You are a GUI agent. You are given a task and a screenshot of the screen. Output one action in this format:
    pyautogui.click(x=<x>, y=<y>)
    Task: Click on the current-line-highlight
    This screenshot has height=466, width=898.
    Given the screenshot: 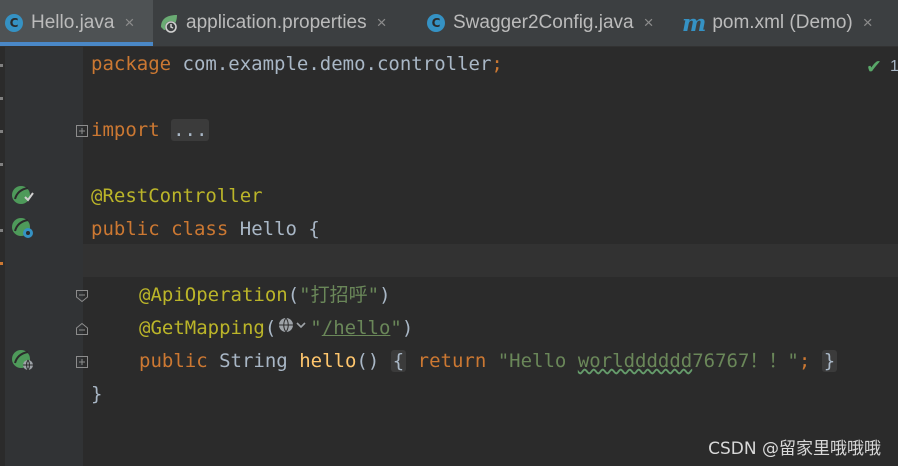 What is the action you would take?
    pyautogui.click(x=490, y=260)
    